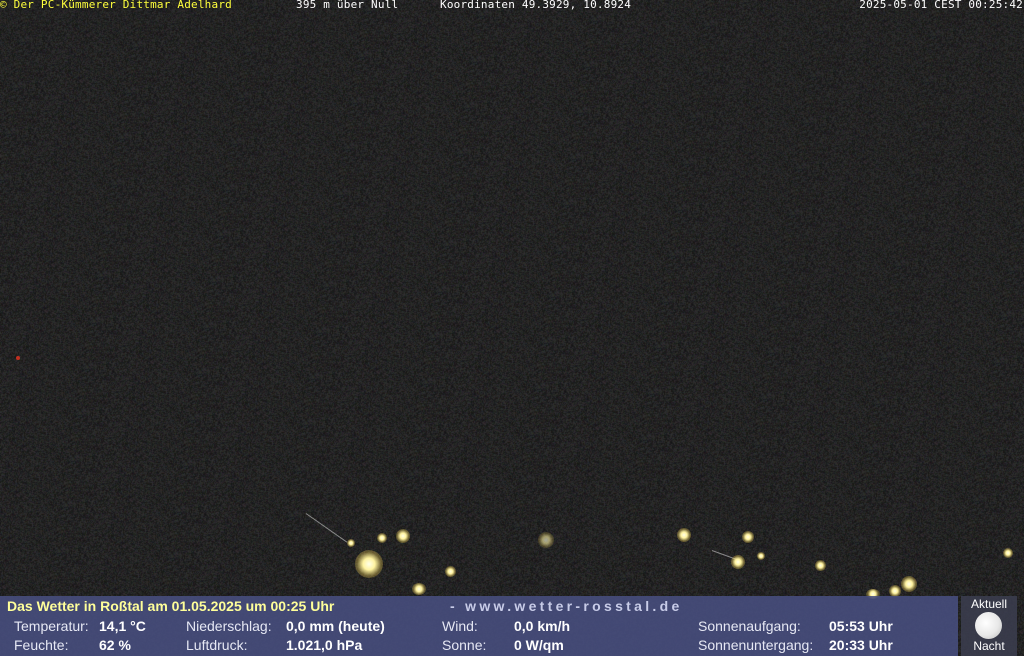 The image size is (1024, 656). What do you see at coordinates (116, 5) in the screenshot?
I see `camera-credit: © Der PC-Kümmerer Dittmar Adelhard` at bounding box center [116, 5].